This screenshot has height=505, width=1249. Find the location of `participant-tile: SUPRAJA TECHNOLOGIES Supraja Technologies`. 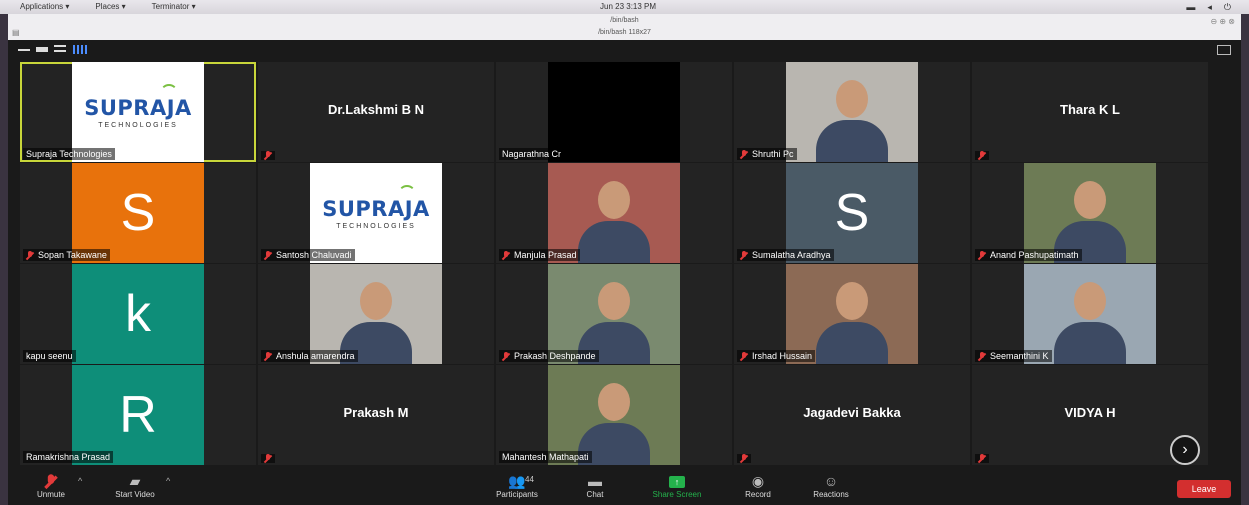

participant-tile: SUPRAJA TECHNOLOGIES Supraja Technologies is located at coordinates (138, 112).